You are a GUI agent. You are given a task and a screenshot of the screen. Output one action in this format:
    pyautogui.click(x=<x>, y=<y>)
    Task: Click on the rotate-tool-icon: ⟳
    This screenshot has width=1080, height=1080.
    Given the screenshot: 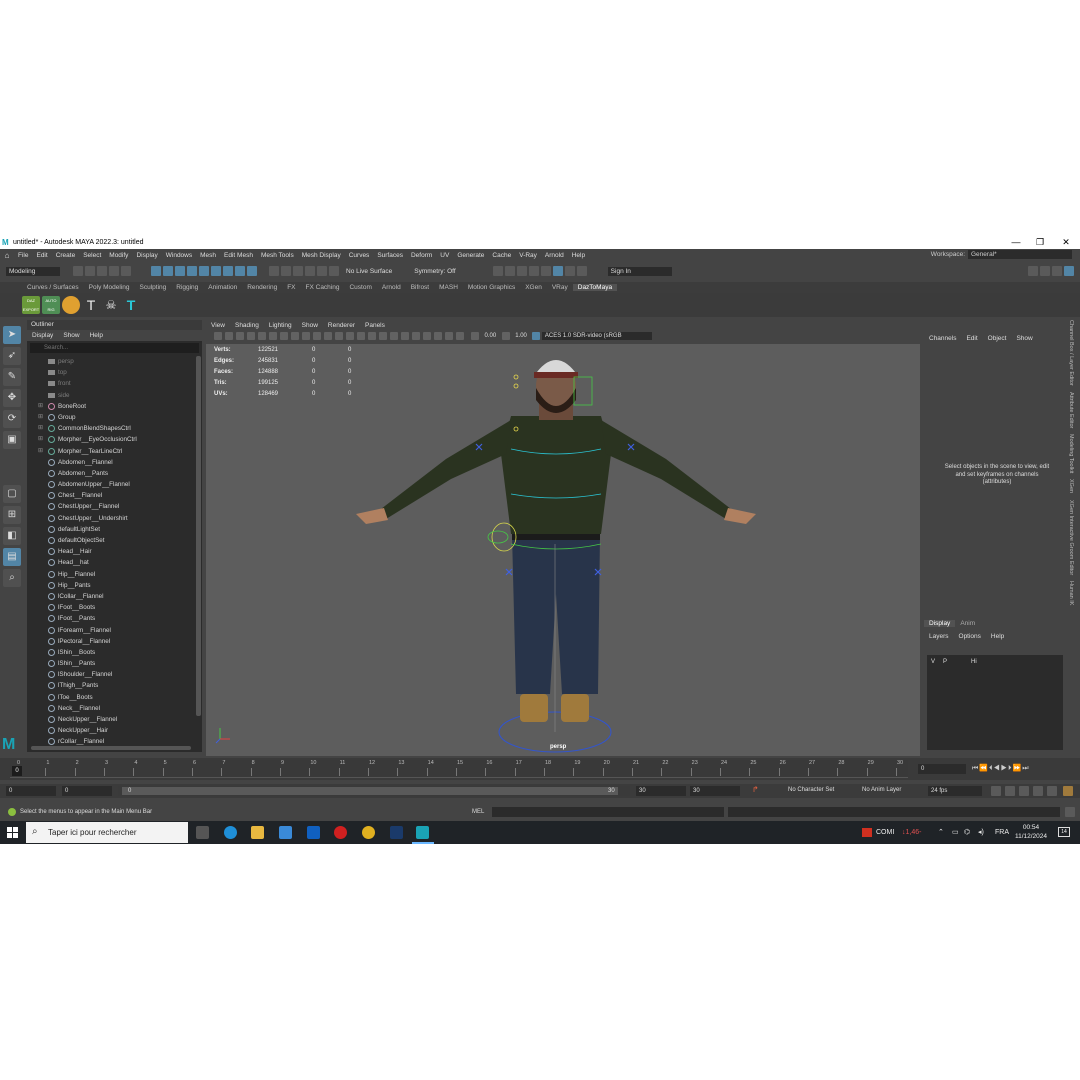 What is the action you would take?
    pyautogui.click(x=12, y=419)
    